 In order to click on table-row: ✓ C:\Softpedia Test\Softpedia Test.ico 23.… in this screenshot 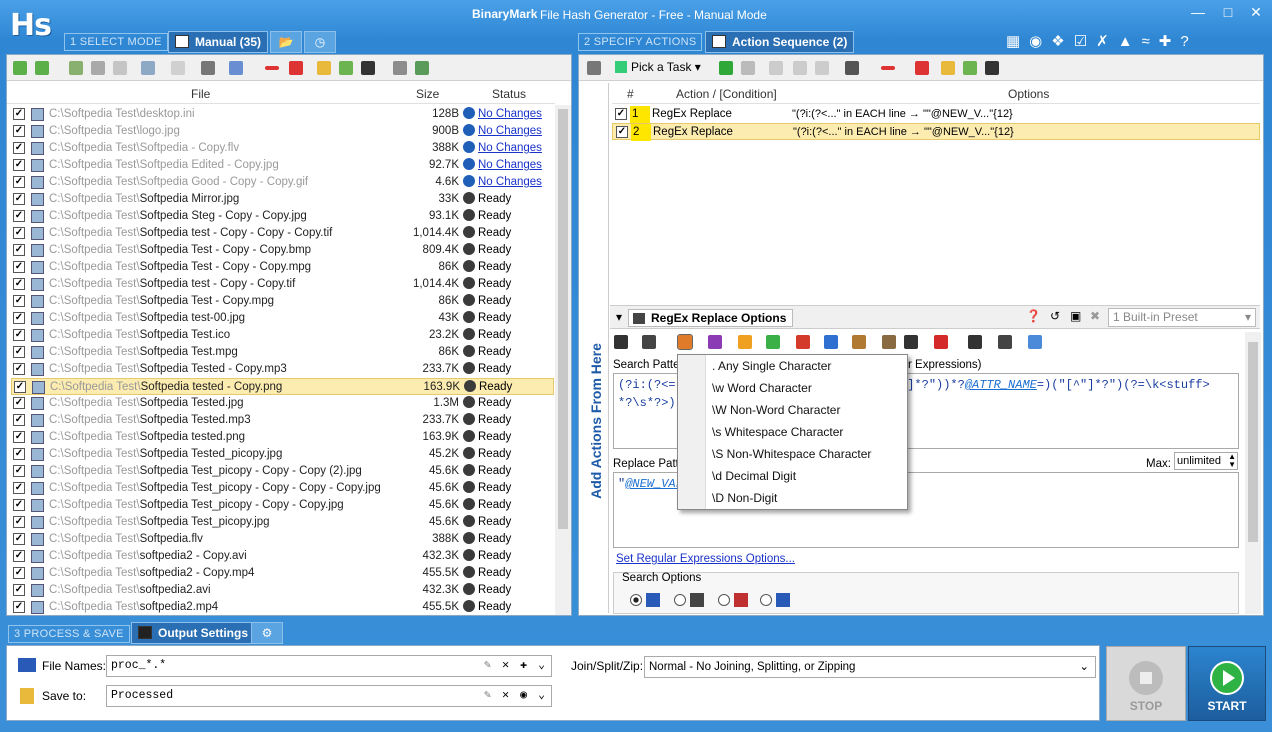, I will do `click(282, 335)`.